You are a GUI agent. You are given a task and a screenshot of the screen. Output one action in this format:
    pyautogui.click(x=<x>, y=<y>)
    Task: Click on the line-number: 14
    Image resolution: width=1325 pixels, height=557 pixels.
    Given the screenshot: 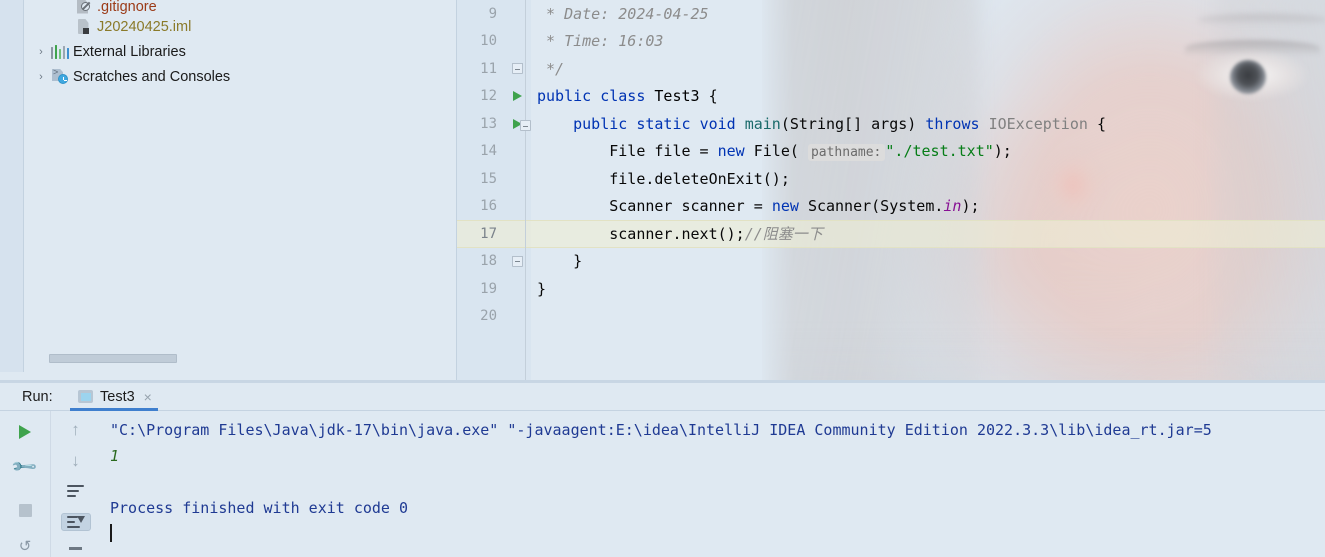 What is the action you would take?
    pyautogui.click(x=488, y=151)
    